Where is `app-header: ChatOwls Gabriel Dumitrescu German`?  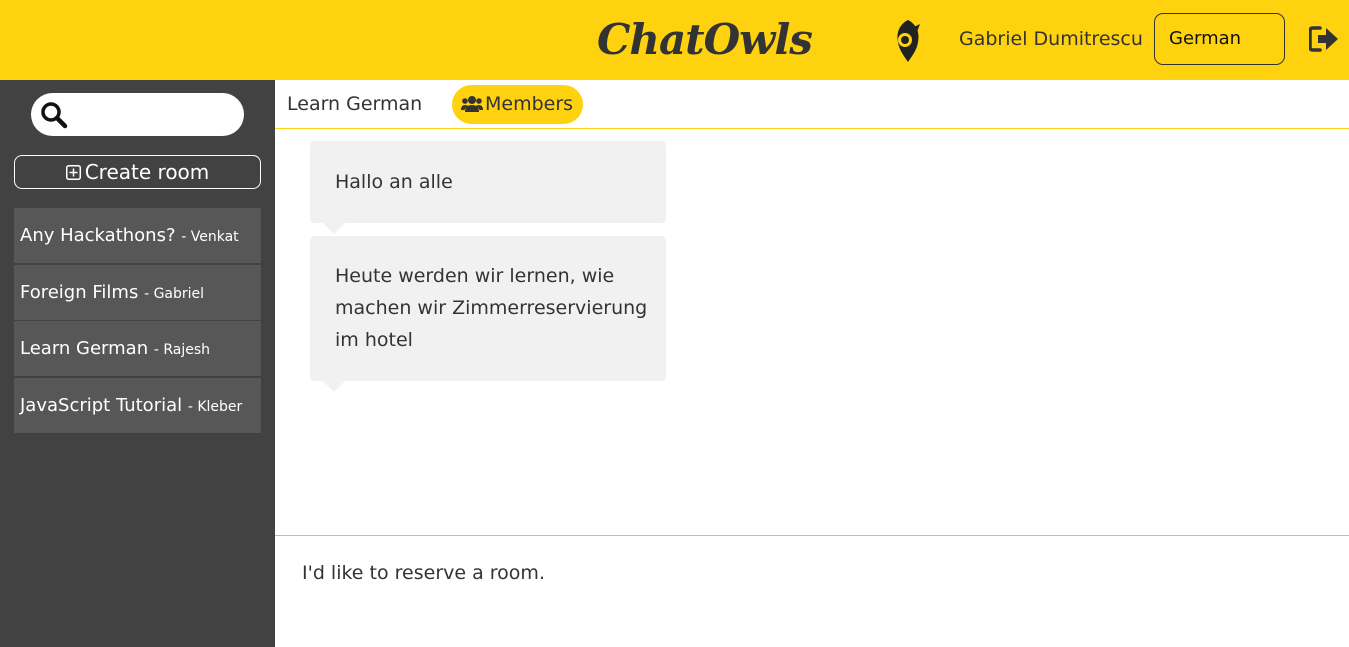
app-header: ChatOwls Gabriel Dumitrescu German is located at coordinates (674, 40).